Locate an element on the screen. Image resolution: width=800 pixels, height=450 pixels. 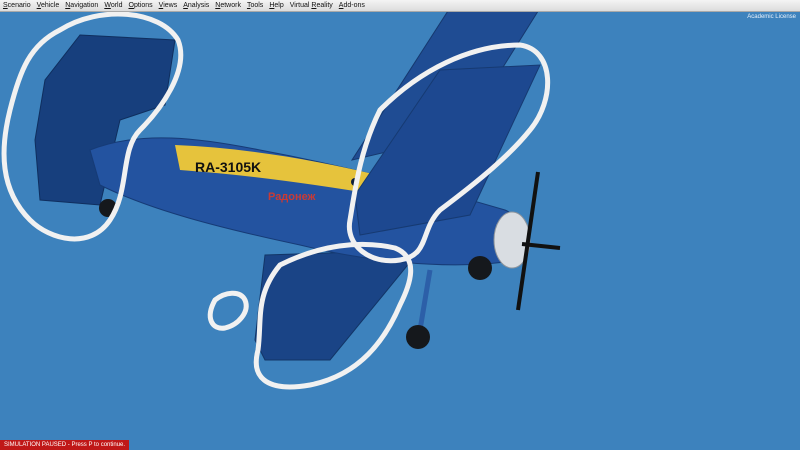
menu-item-virtual-reality: Virtual Reality is located at coordinates (311, 5).